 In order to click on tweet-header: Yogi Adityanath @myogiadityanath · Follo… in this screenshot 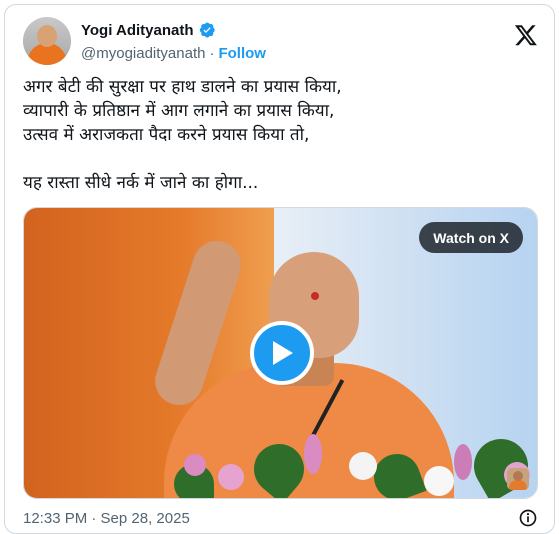, I will do `click(280, 43)`.